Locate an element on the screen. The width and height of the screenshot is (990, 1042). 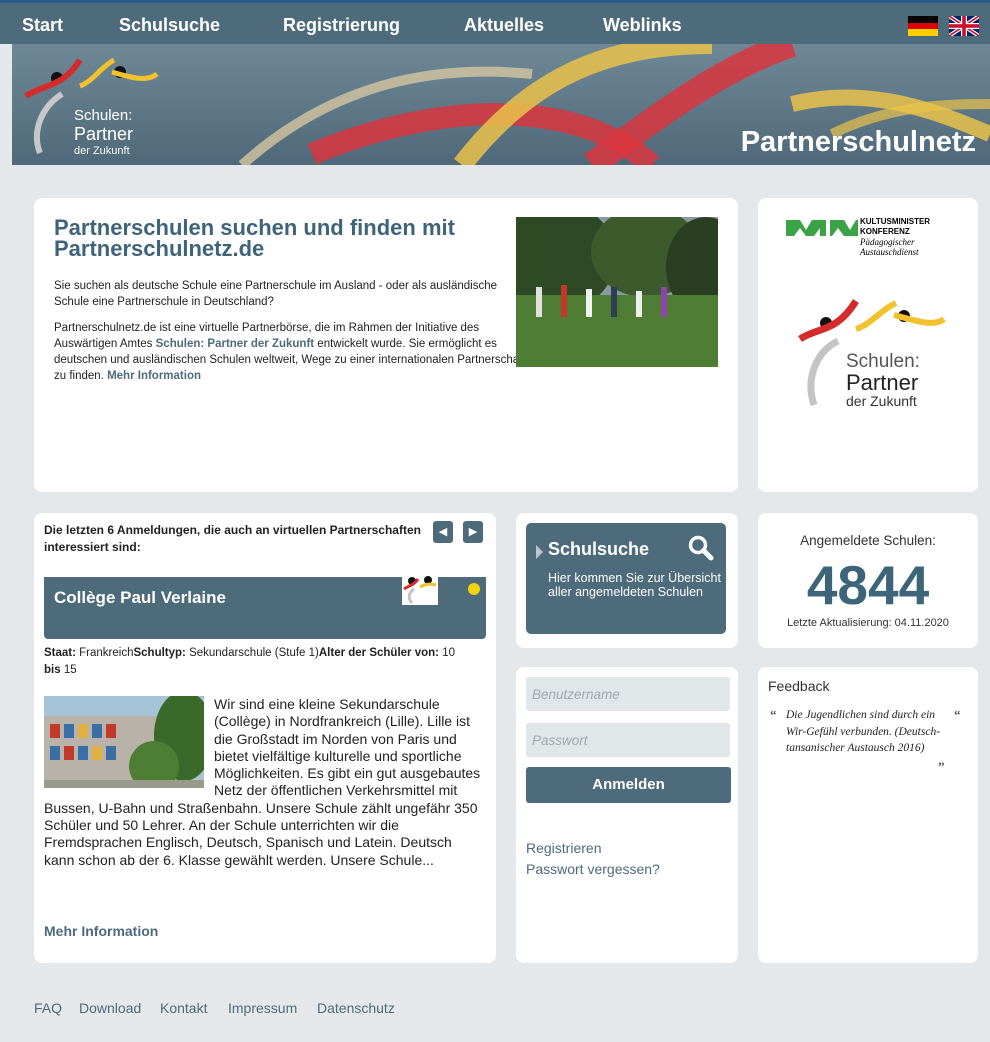
kmk-line1: KULTUSMINISTER is located at coordinates (895, 221).